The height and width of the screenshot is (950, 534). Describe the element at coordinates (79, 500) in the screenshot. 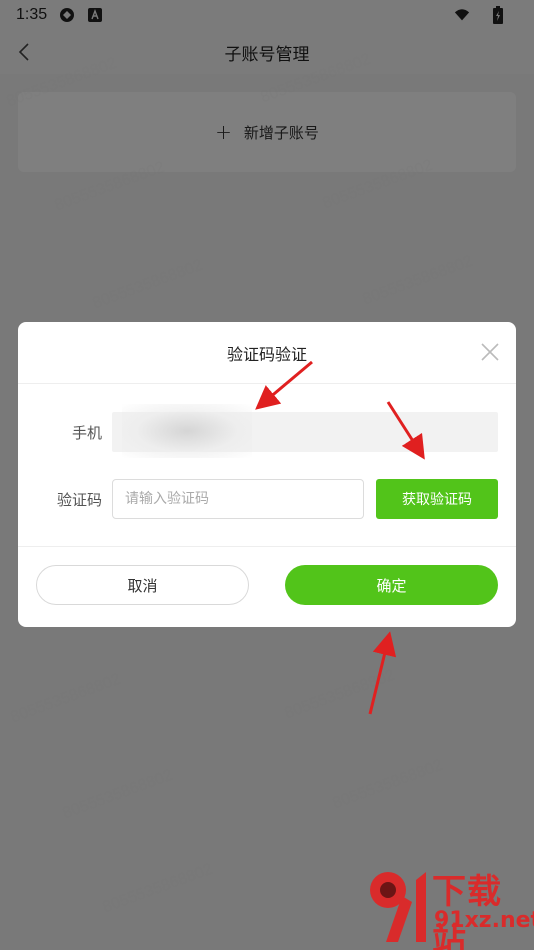

I see `code-label: 验证码` at that location.